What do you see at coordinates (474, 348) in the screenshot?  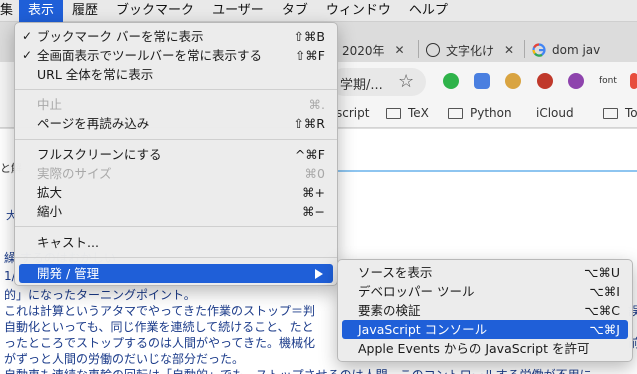 I see `menu-item-label: Apple Events からの JavaScript を許可` at bounding box center [474, 348].